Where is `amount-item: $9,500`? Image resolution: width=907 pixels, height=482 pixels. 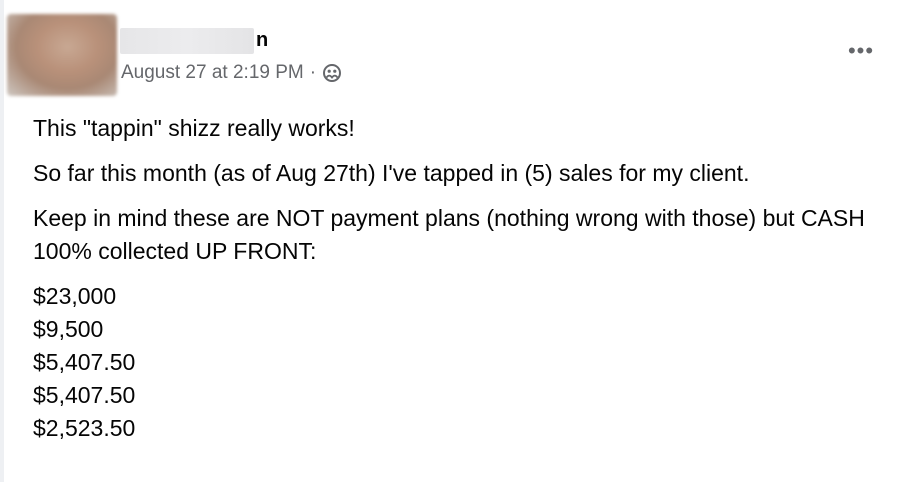 amount-item: $9,500 is located at coordinates (68, 329).